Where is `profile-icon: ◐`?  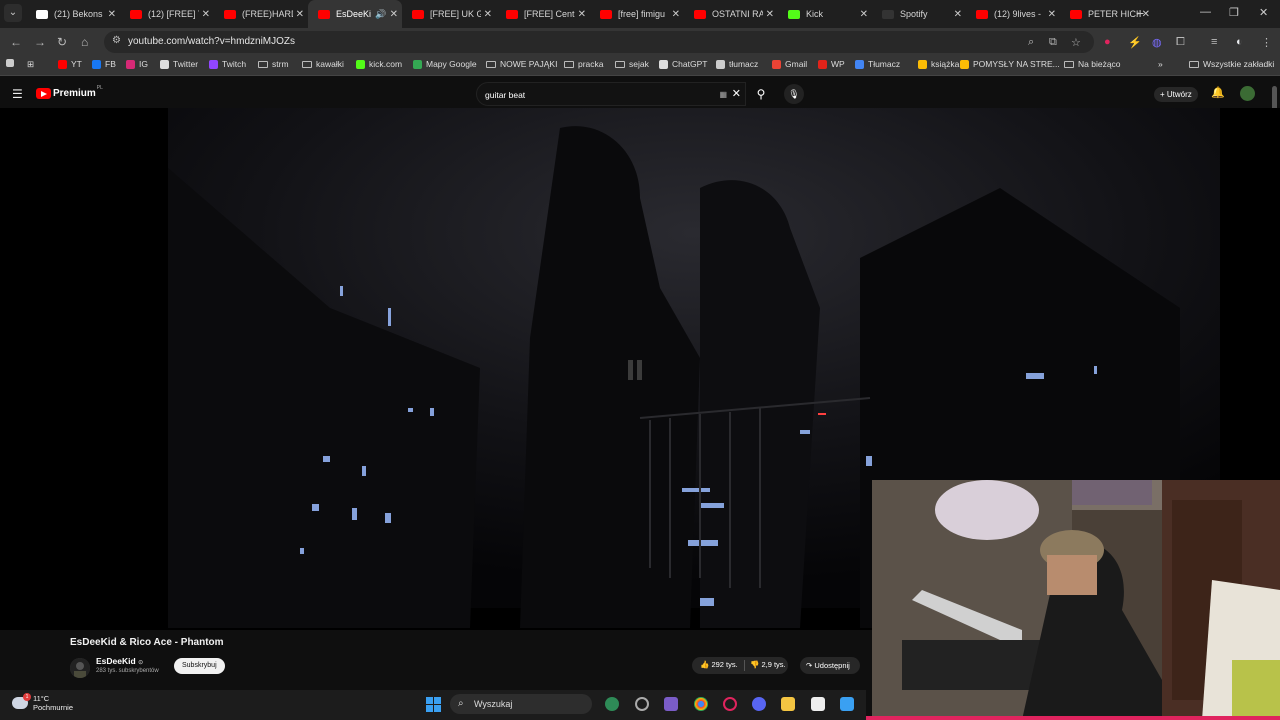 profile-icon: ◐ is located at coordinates (1239, 42).